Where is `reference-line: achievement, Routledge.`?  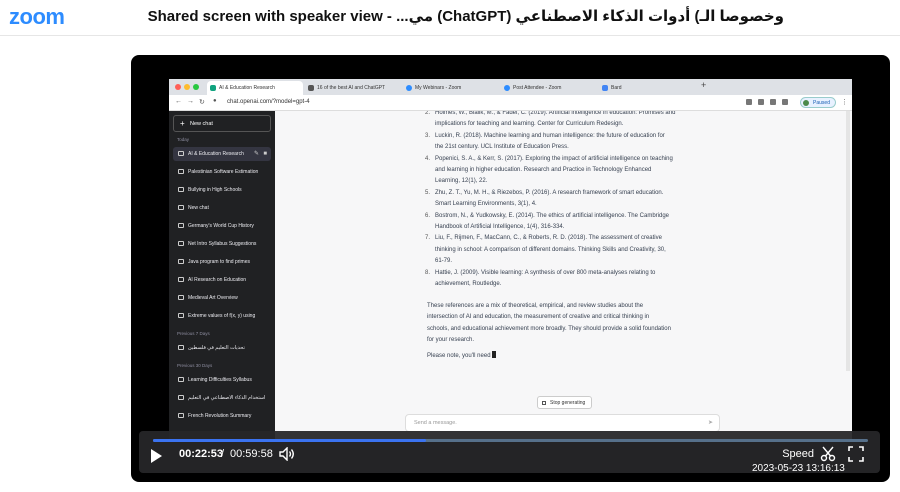
reference-line: achievement, Routledge. is located at coordinates (468, 284).